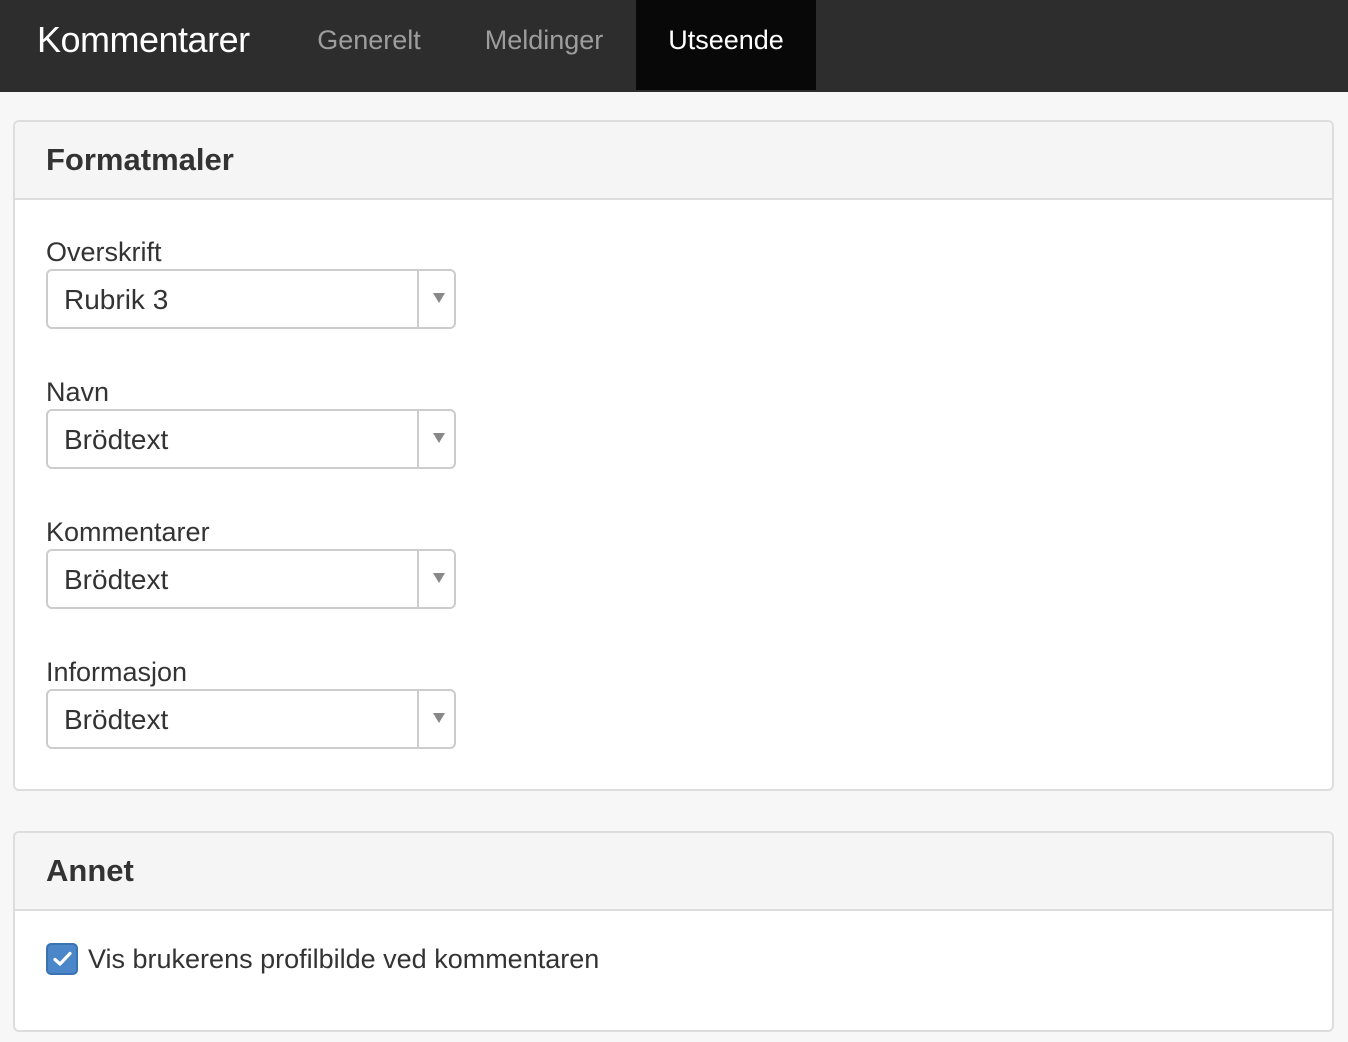  What do you see at coordinates (116, 299) in the screenshot?
I see `select-value: Rubrik 3` at bounding box center [116, 299].